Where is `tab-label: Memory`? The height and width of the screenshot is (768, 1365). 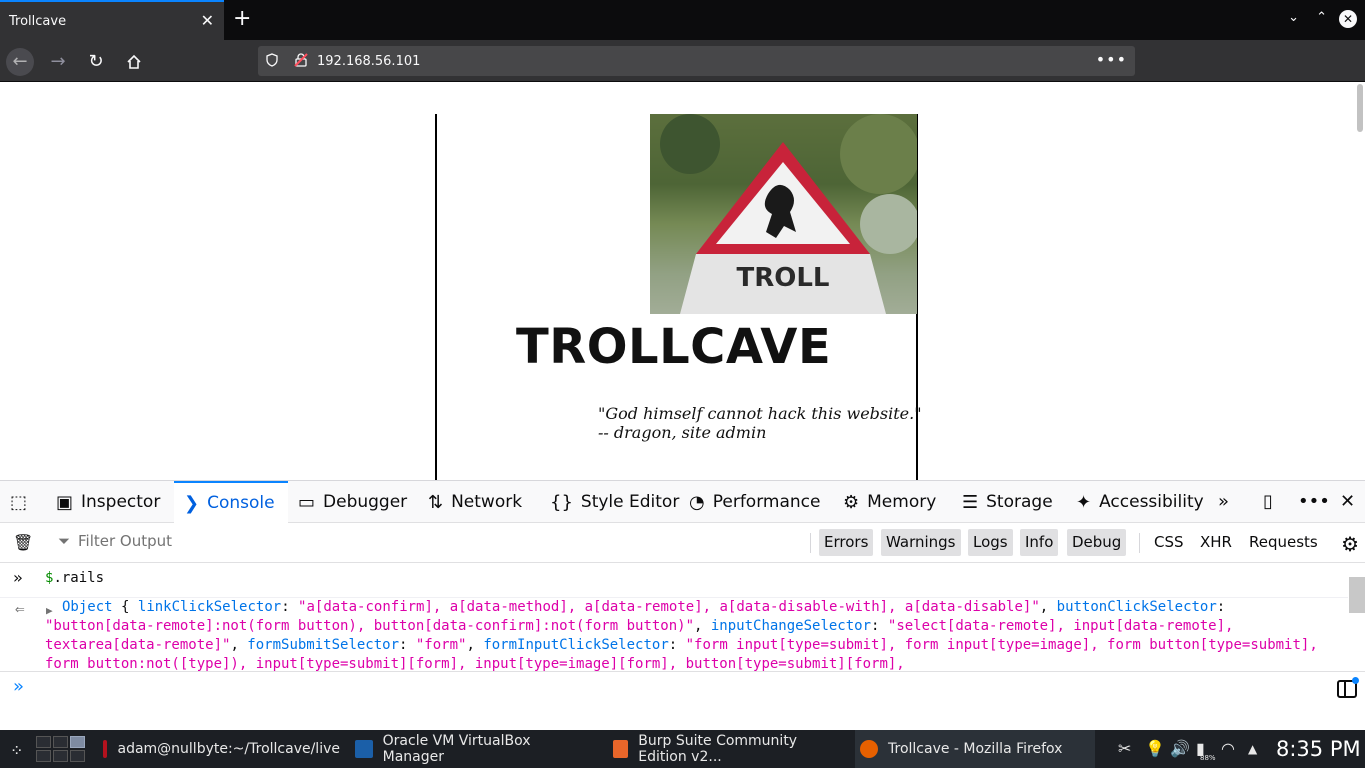 tab-label: Memory is located at coordinates (902, 502).